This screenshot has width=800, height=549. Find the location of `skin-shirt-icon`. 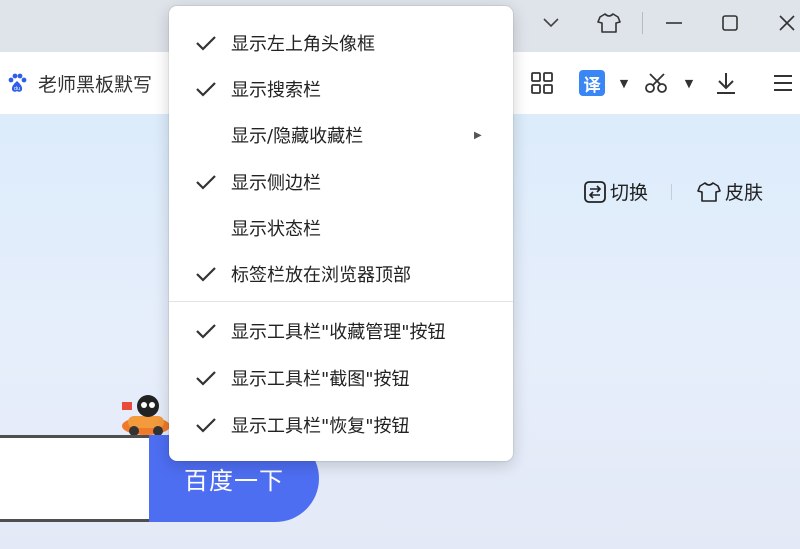

skin-shirt-icon is located at coordinates (609, 23).